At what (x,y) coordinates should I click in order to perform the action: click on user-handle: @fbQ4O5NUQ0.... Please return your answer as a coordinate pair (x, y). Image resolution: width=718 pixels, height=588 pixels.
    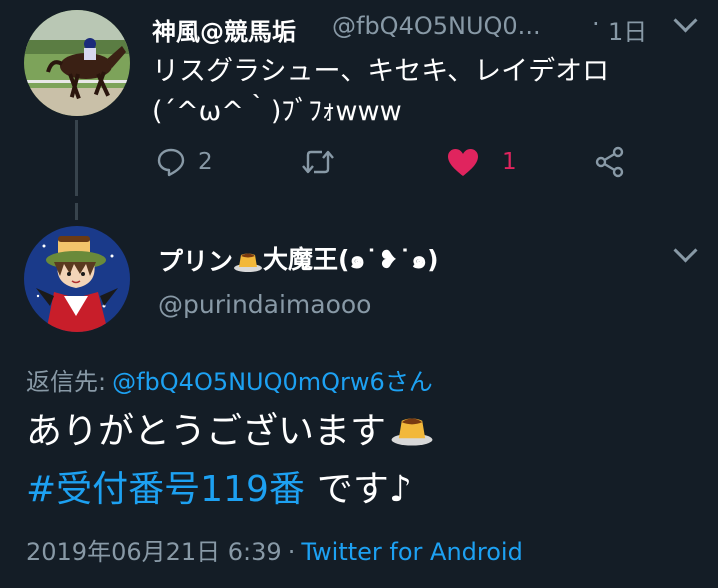
    Looking at the image, I should click on (436, 26).